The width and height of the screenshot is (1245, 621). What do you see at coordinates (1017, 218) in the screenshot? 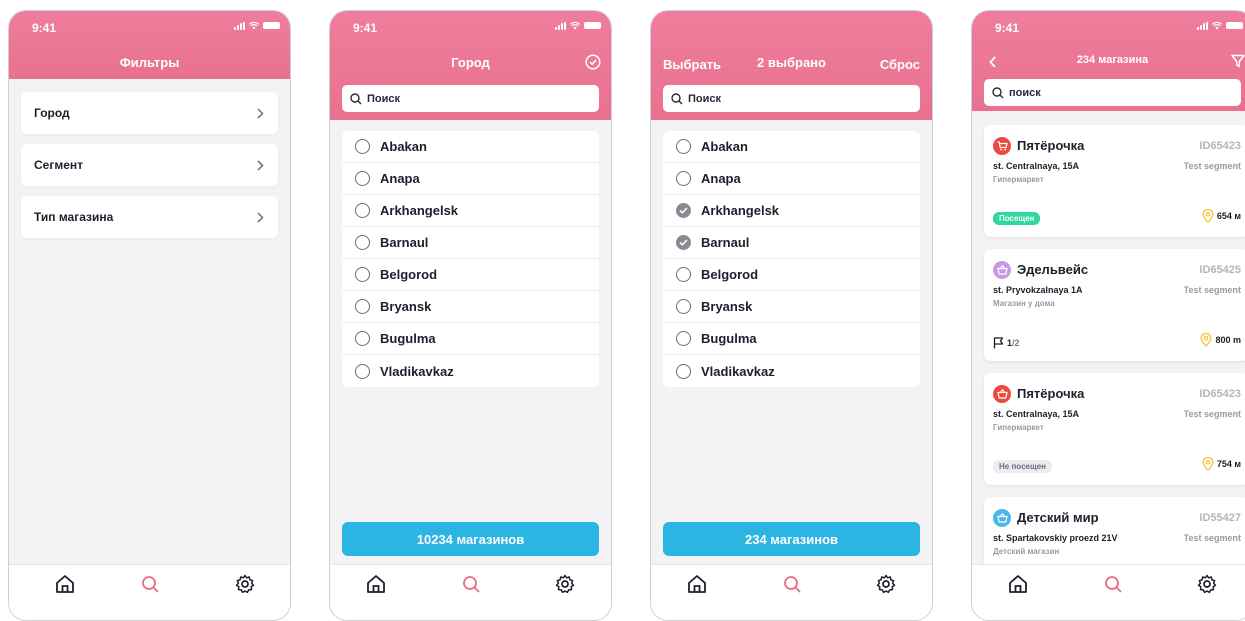
I see `status-badge: Посещен` at bounding box center [1017, 218].